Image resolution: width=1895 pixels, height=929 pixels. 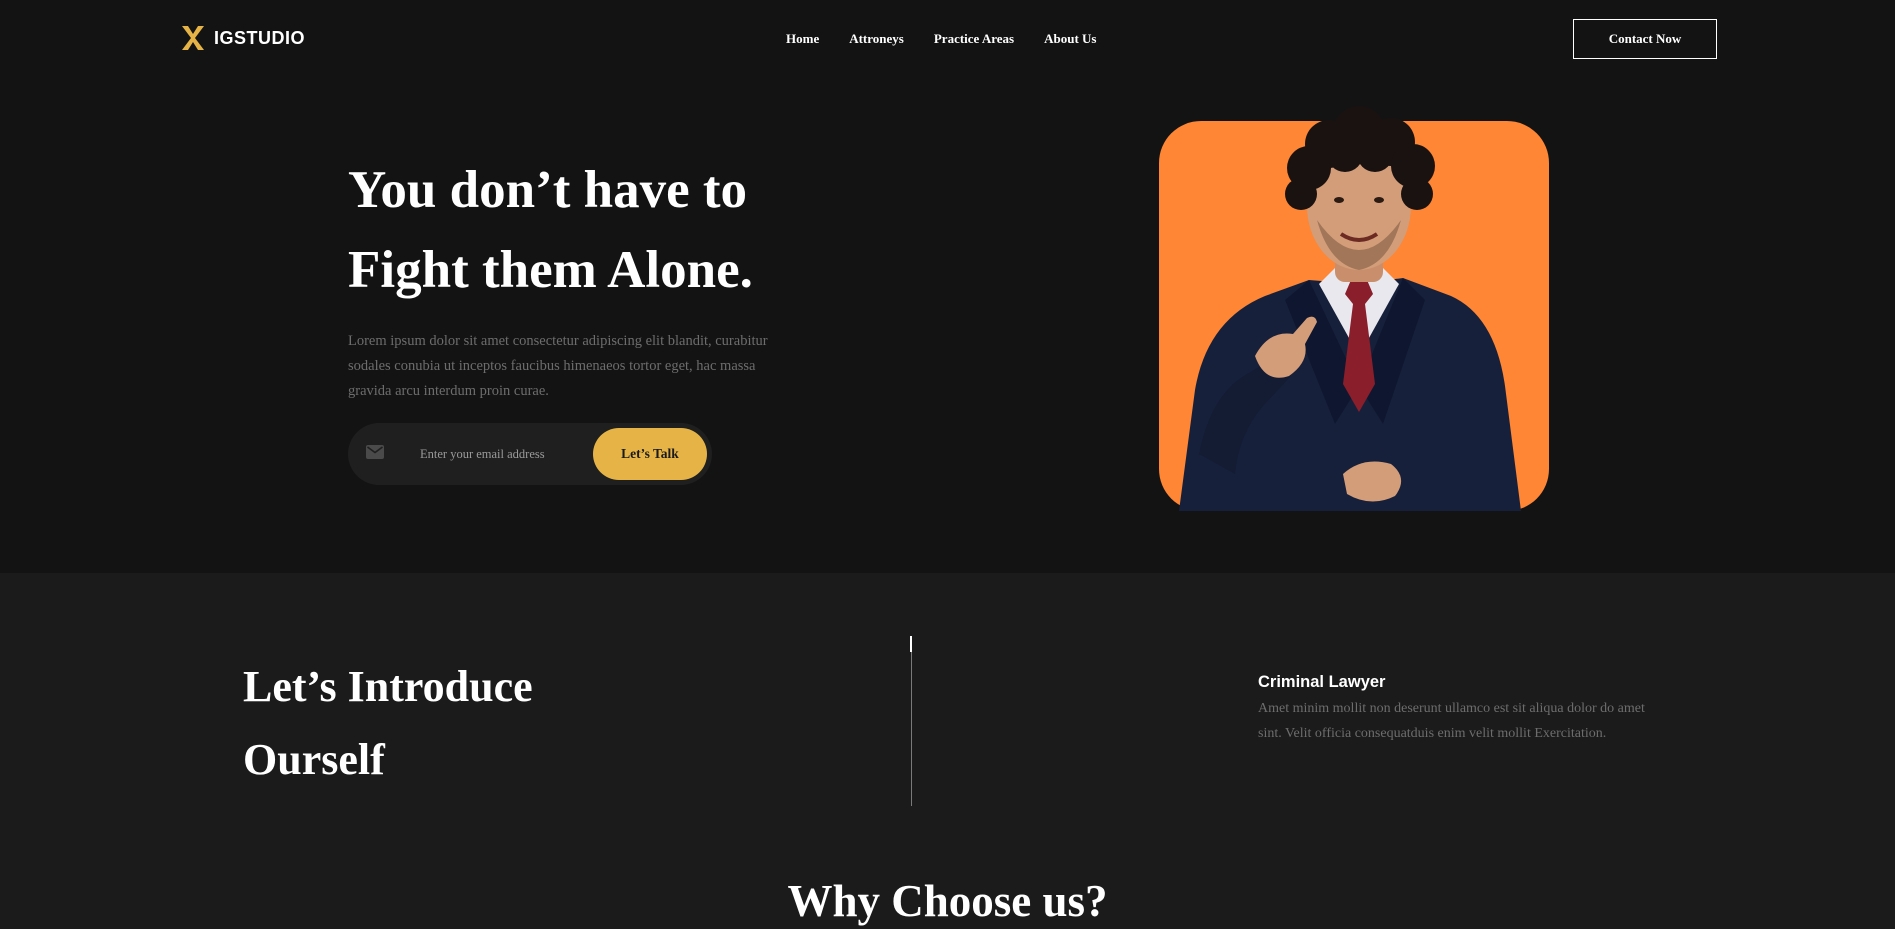 What do you see at coordinates (650, 454) in the screenshot?
I see `lets-talk-button: Let’s Talk` at bounding box center [650, 454].